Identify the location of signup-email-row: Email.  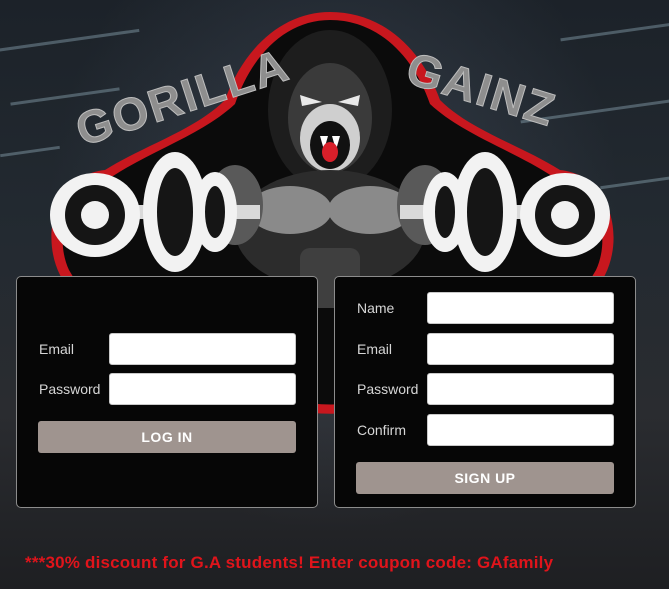
(485, 349).